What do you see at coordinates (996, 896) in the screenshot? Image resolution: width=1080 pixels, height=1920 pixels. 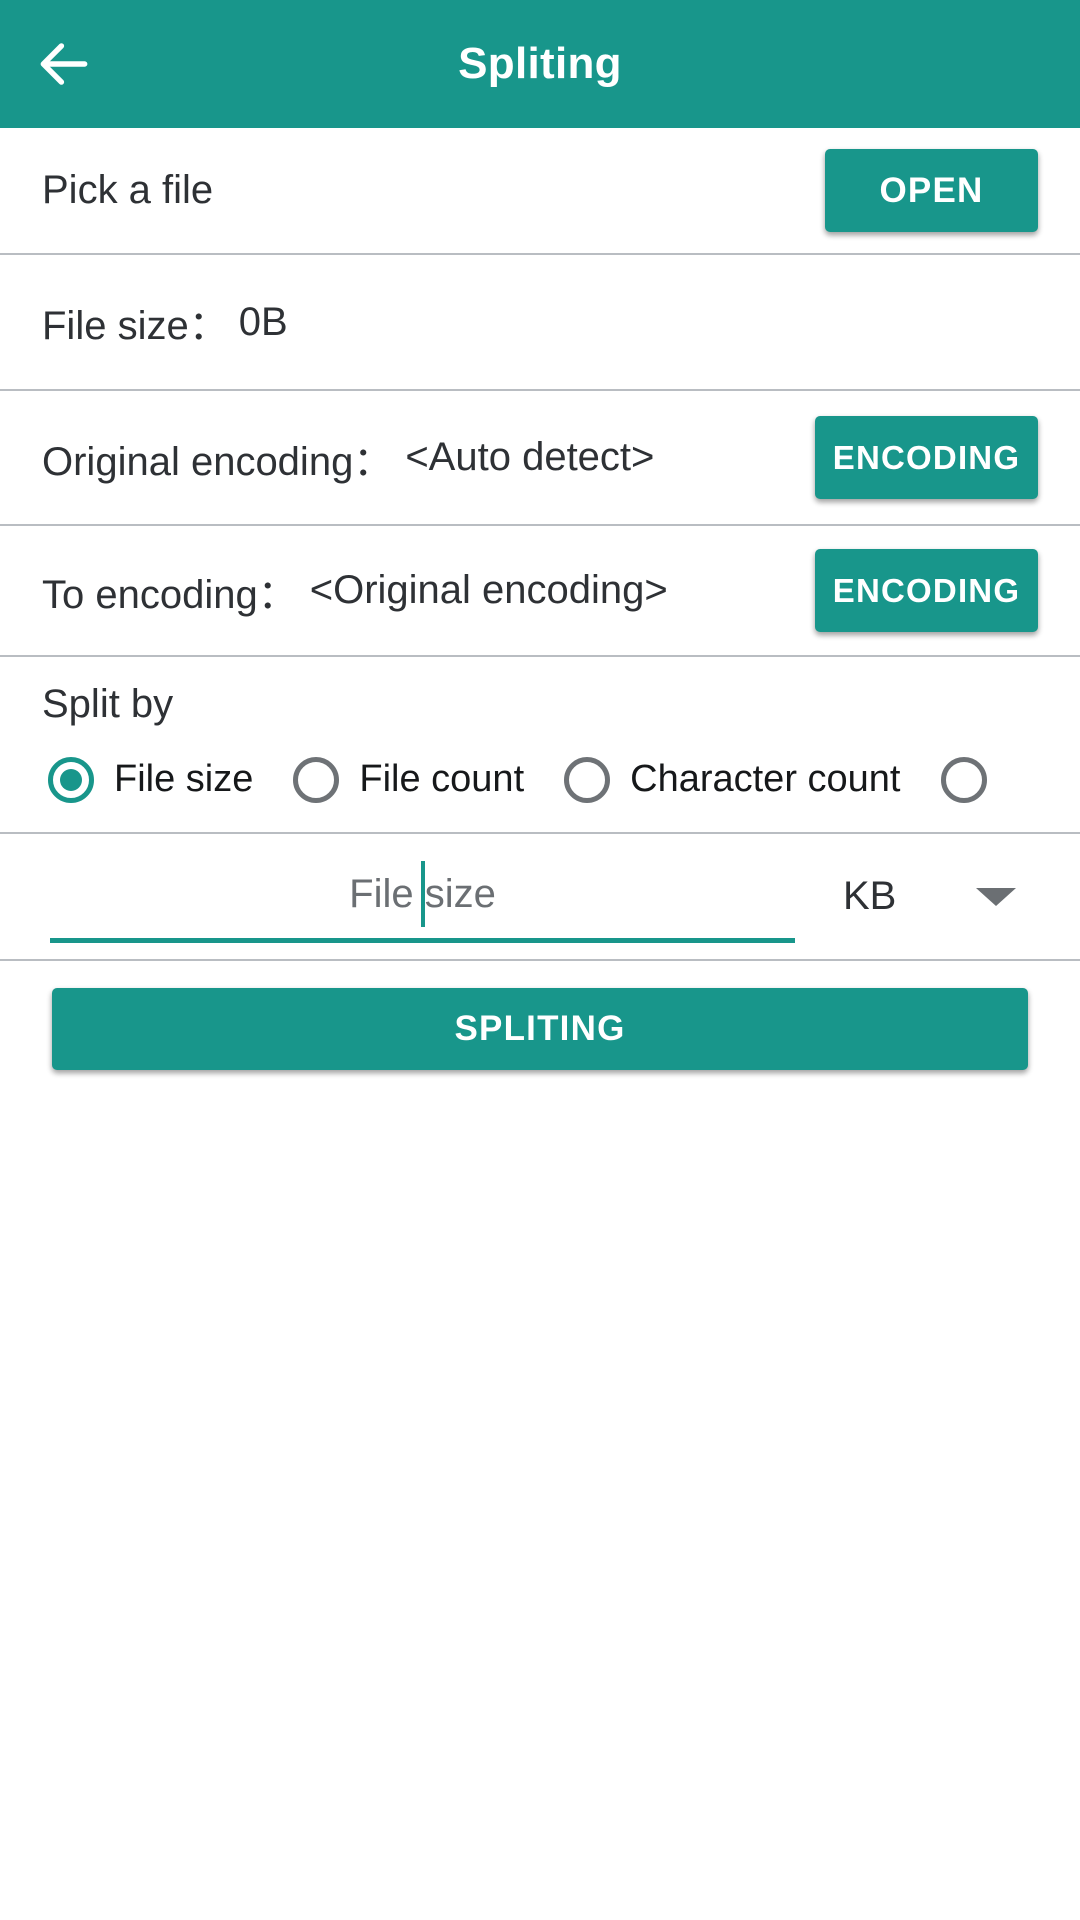 I see `chevron-down-icon` at bounding box center [996, 896].